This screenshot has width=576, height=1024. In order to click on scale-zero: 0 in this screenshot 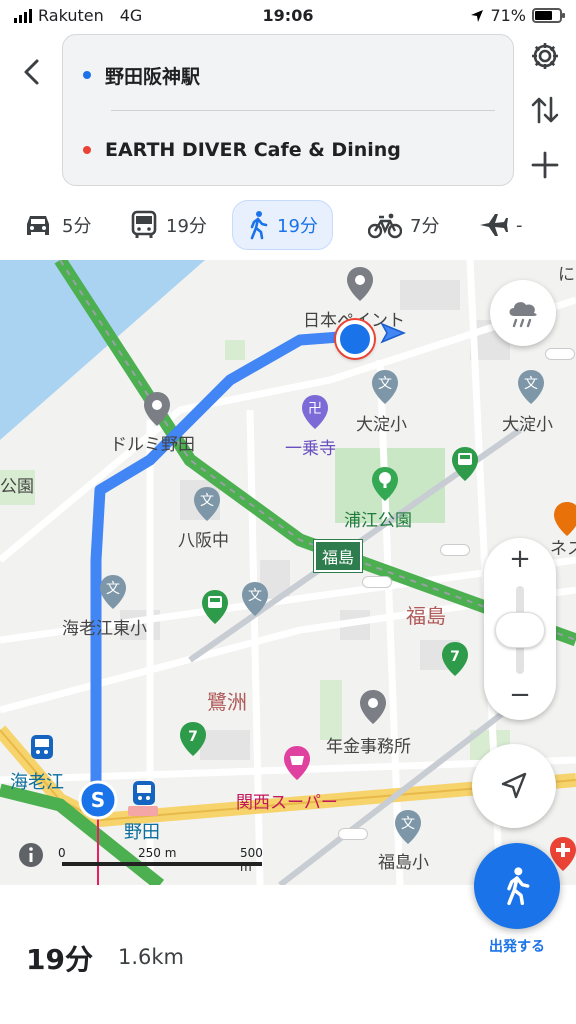, I will do `click(62, 853)`.